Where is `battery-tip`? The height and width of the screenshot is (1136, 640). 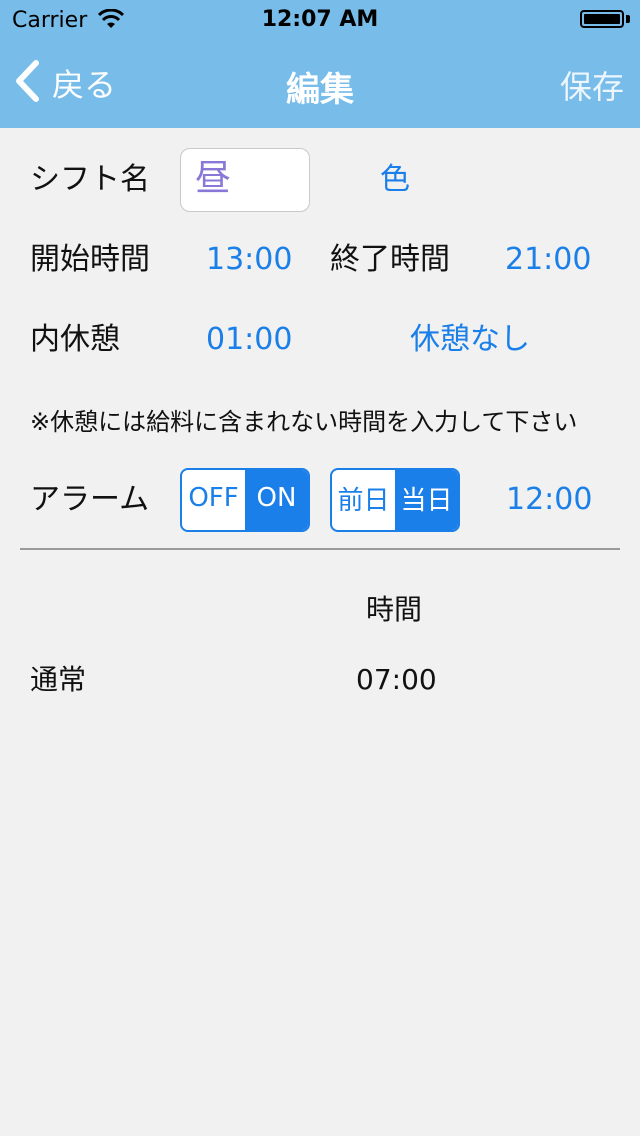 battery-tip is located at coordinates (628, 19).